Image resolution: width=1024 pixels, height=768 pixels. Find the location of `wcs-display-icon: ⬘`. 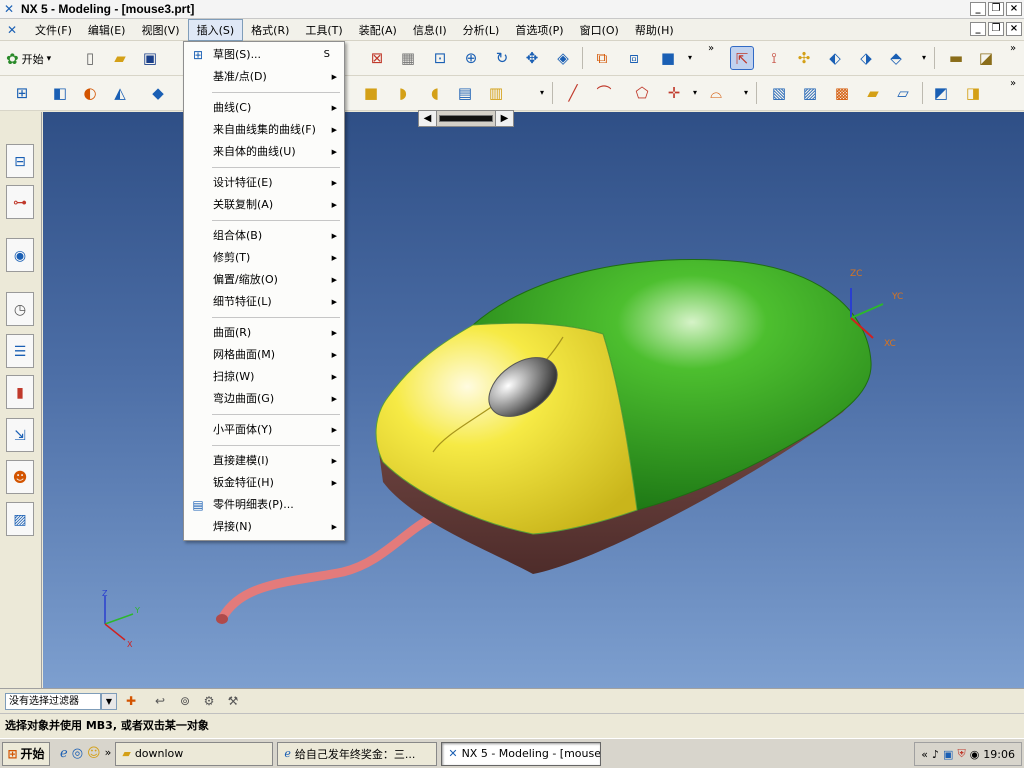

wcs-display-icon: ⬘ is located at coordinates (896, 58).